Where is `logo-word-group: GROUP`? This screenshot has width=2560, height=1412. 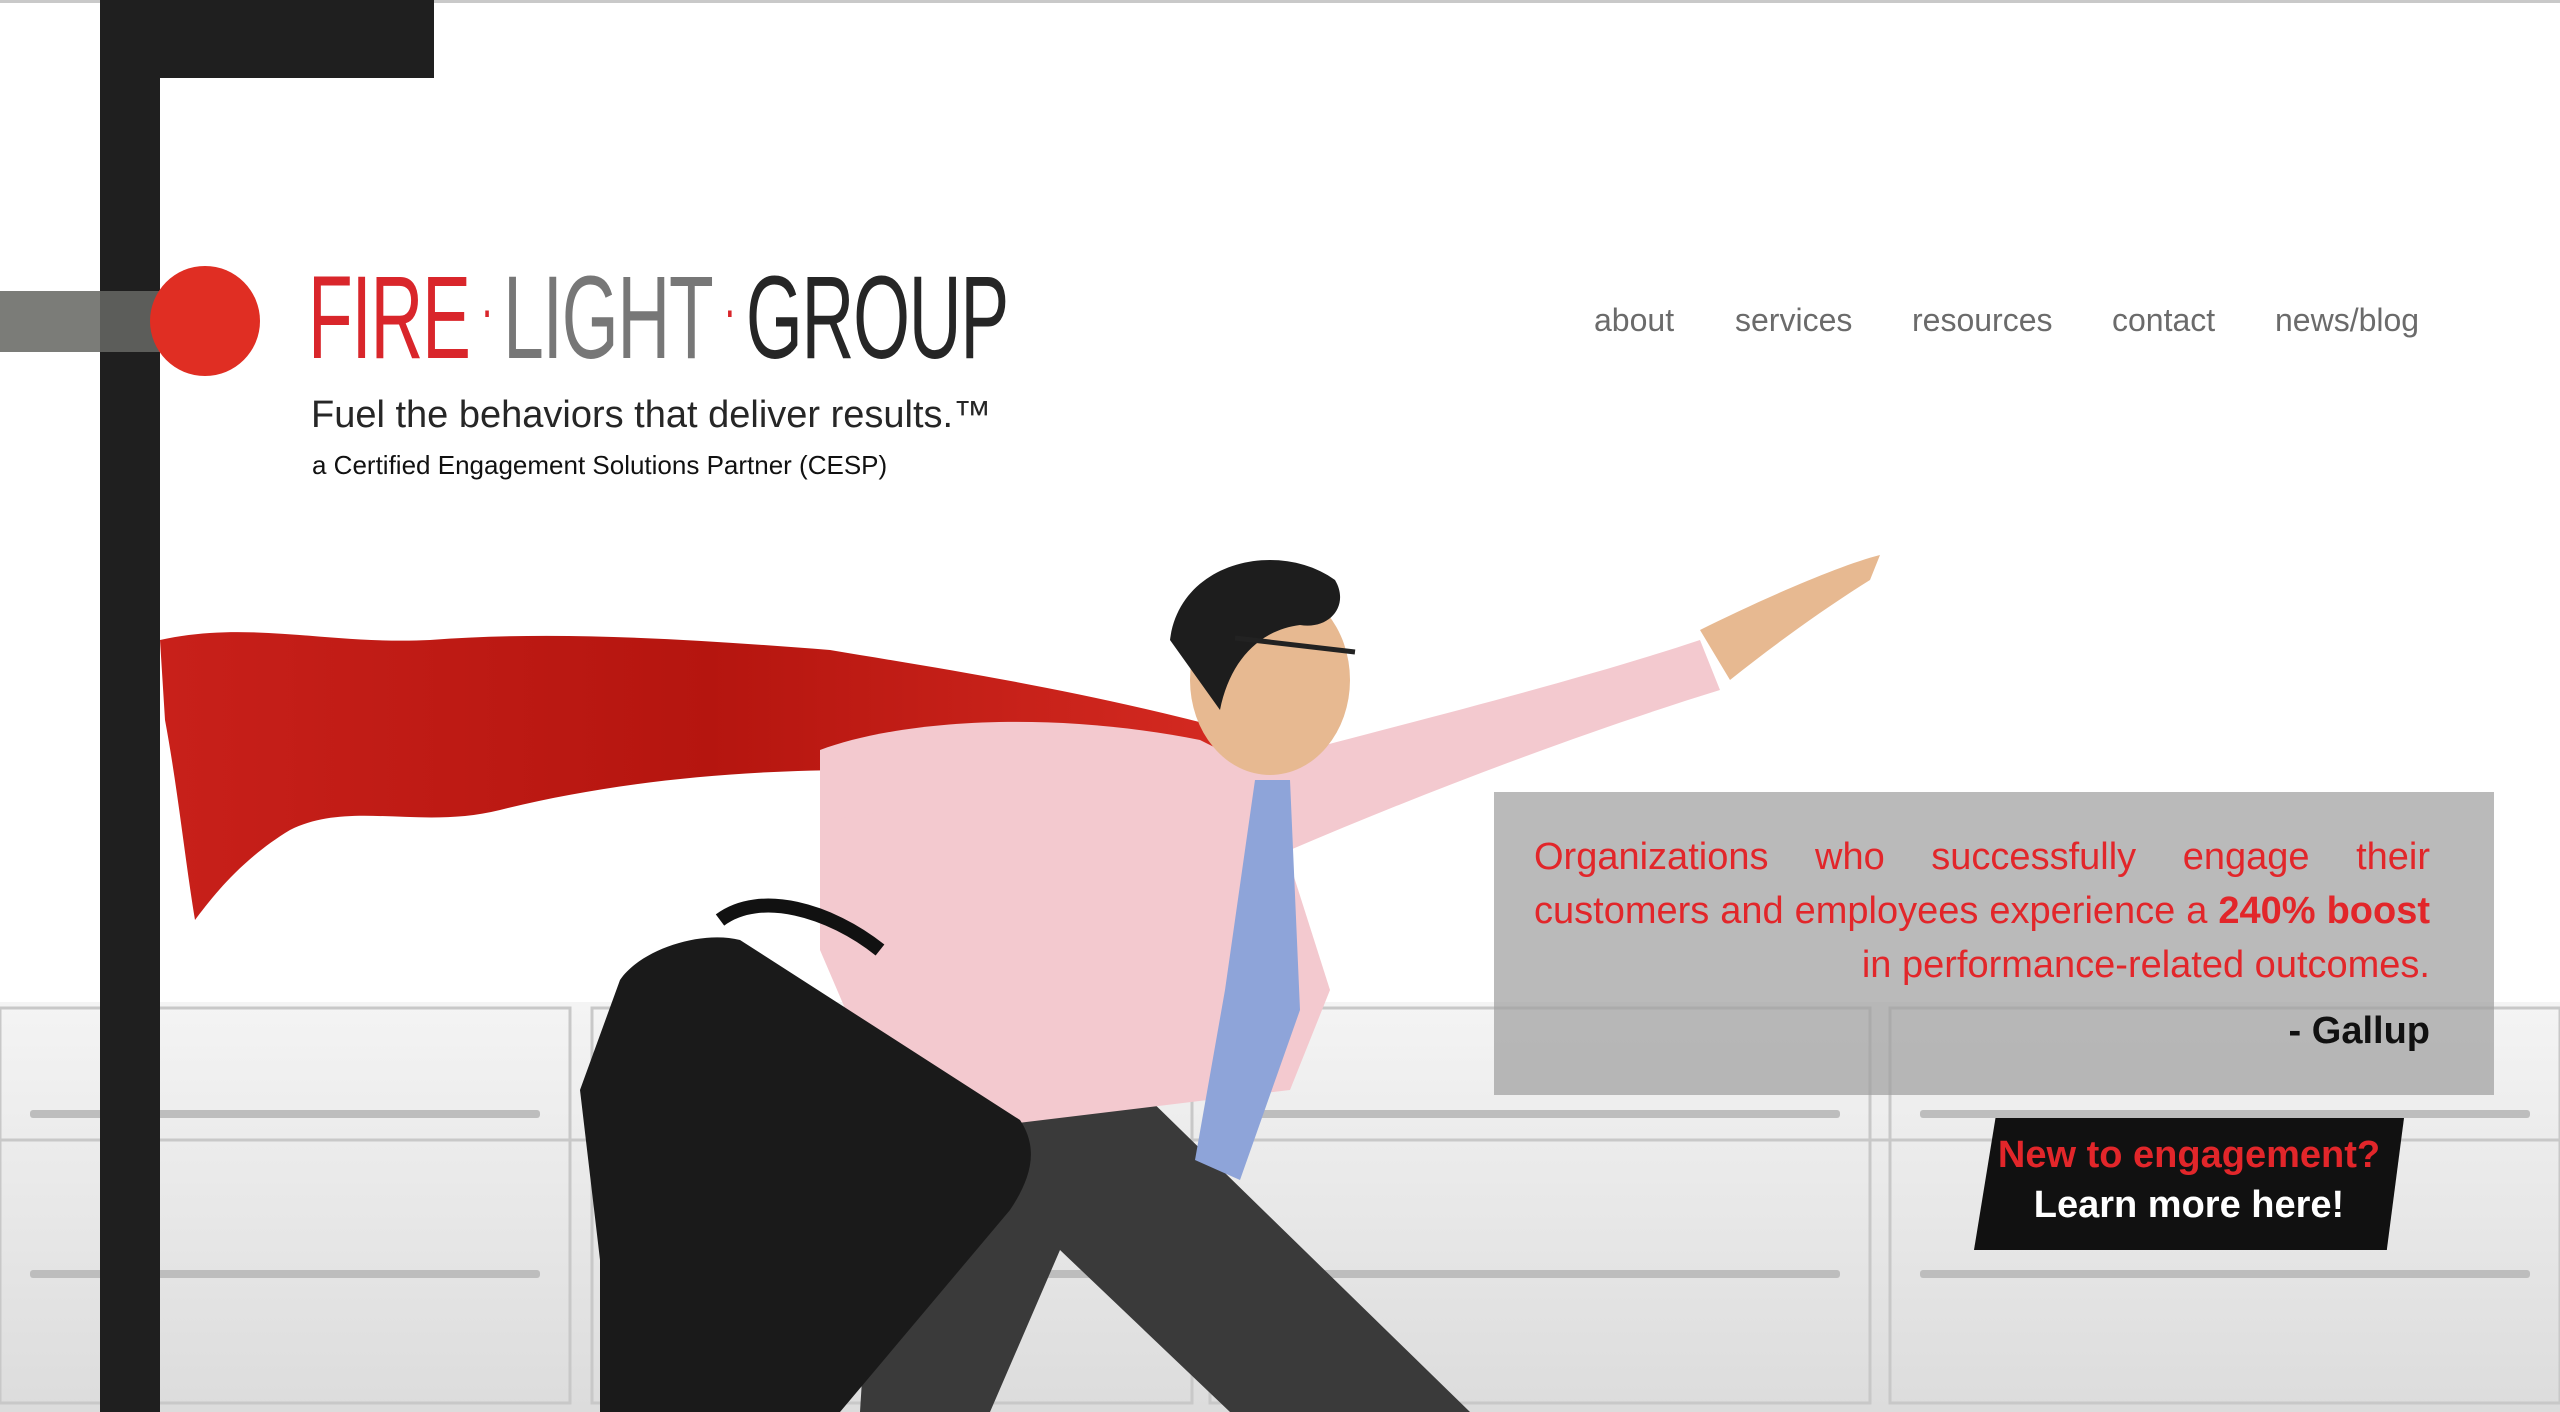
logo-word-group: GROUP is located at coordinates (877, 318).